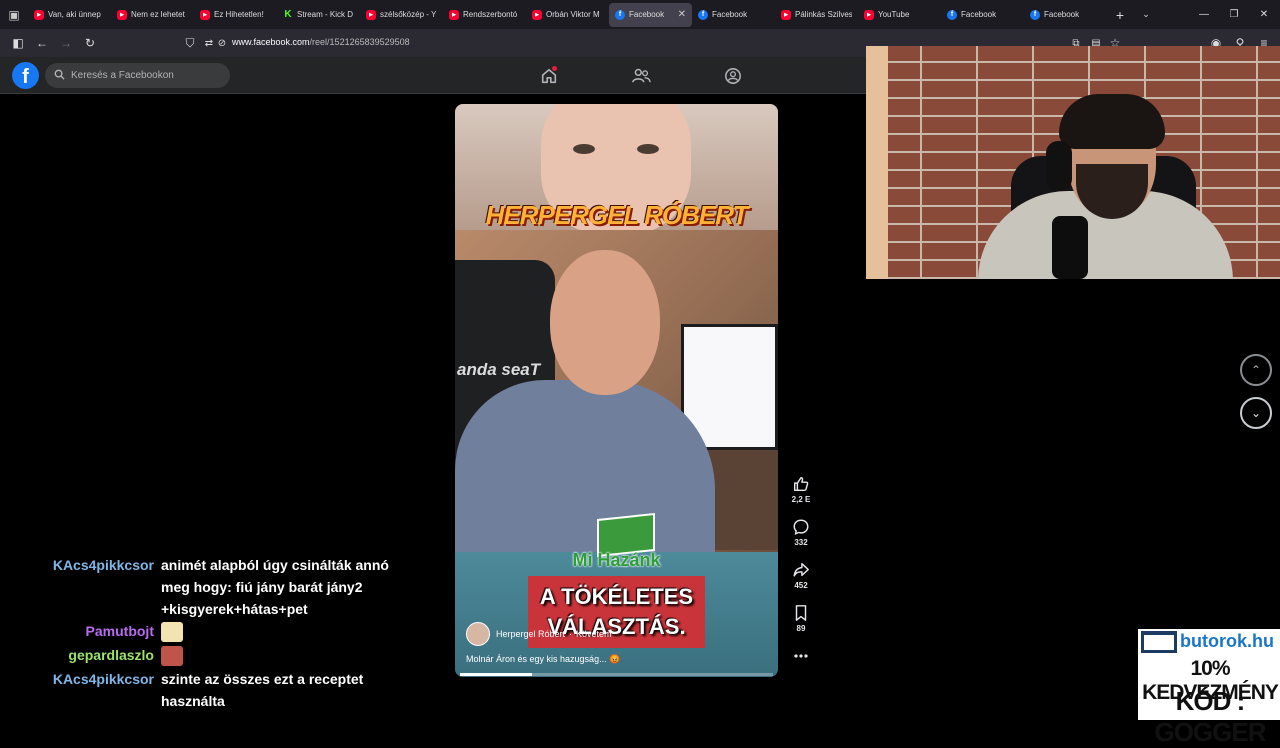 The height and width of the screenshot is (748, 1280). Describe the element at coordinates (549, 75) in the screenshot. I see `nav-home-icon` at that location.